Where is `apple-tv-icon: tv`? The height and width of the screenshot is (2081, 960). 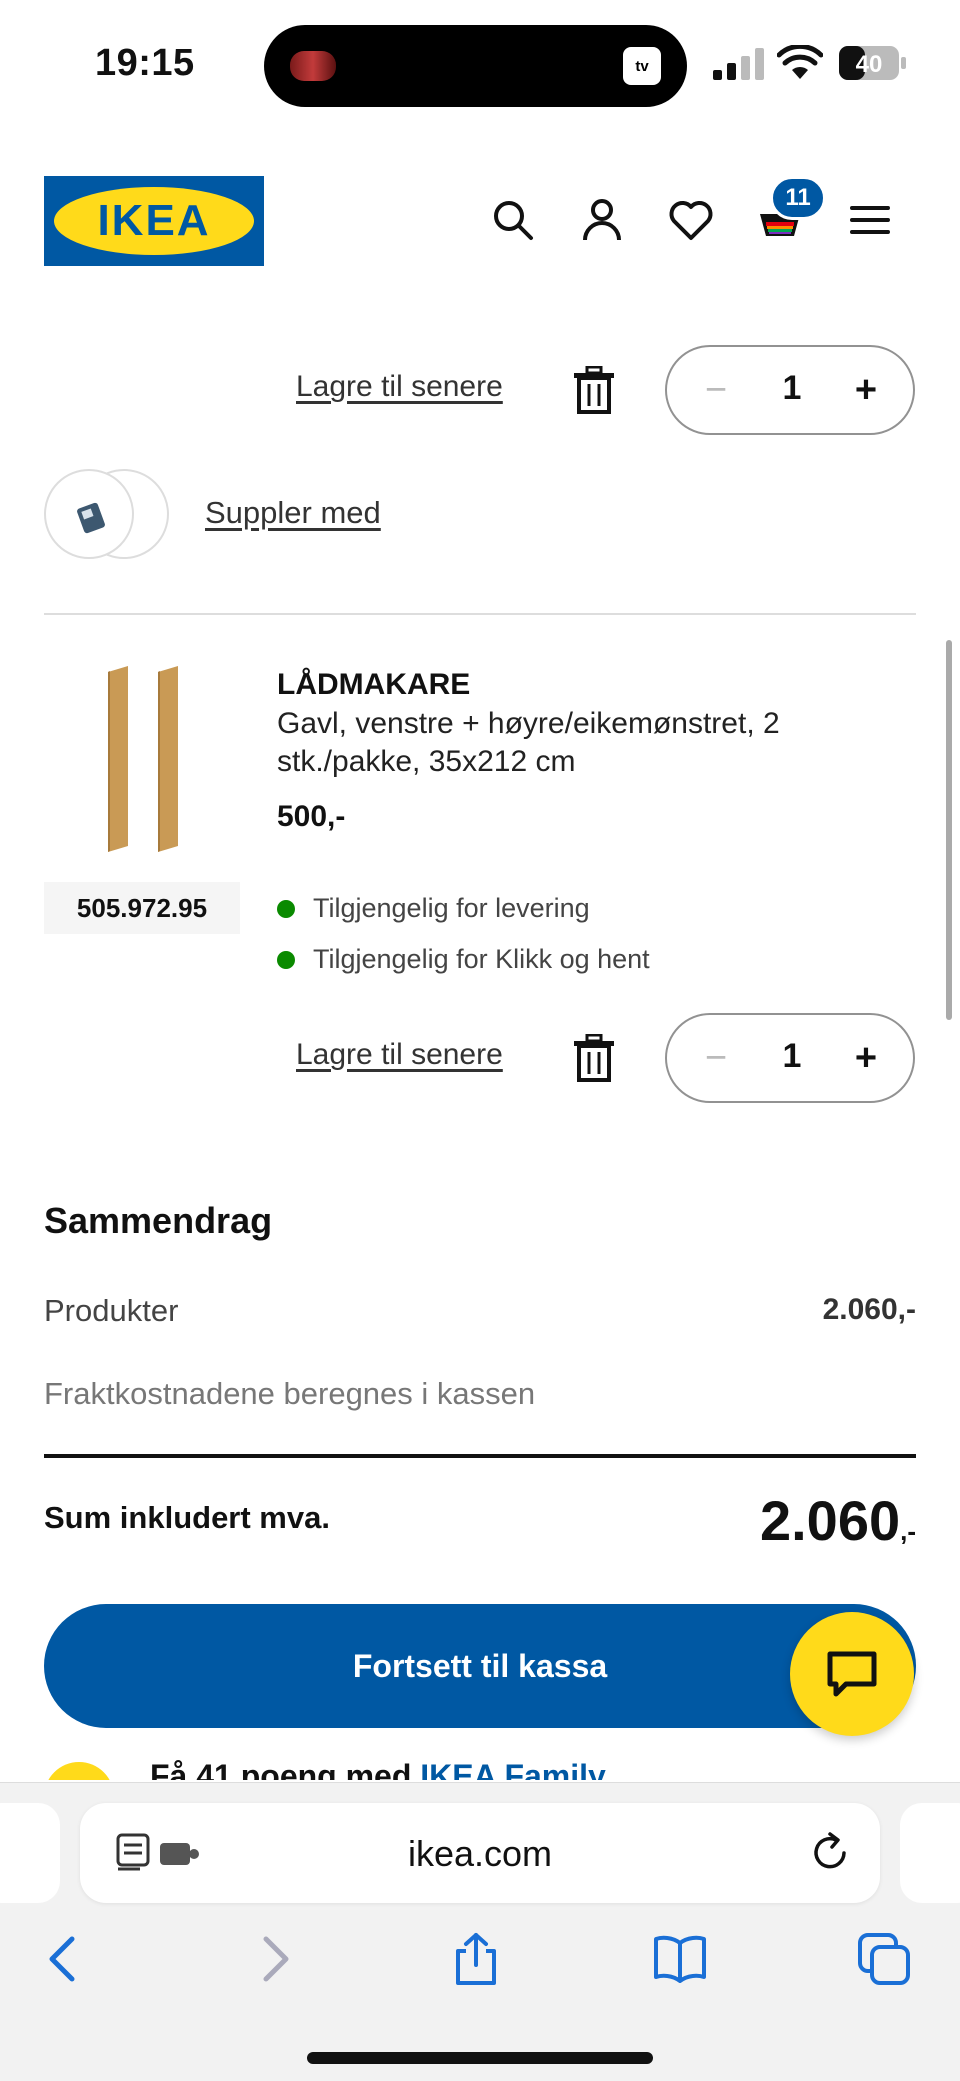 apple-tv-icon: tv is located at coordinates (642, 66).